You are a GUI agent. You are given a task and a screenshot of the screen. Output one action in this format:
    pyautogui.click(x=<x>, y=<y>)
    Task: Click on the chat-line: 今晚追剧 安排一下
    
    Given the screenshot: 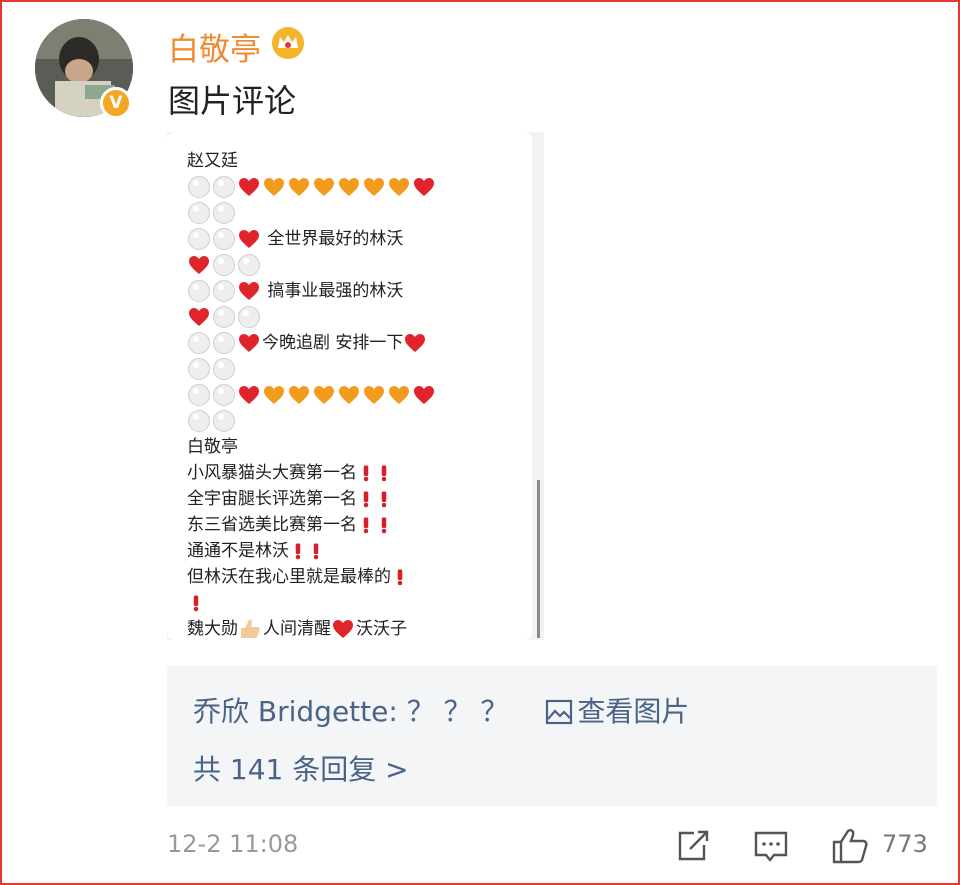 What is the action you would take?
    pyautogui.click(x=357, y=343)
    